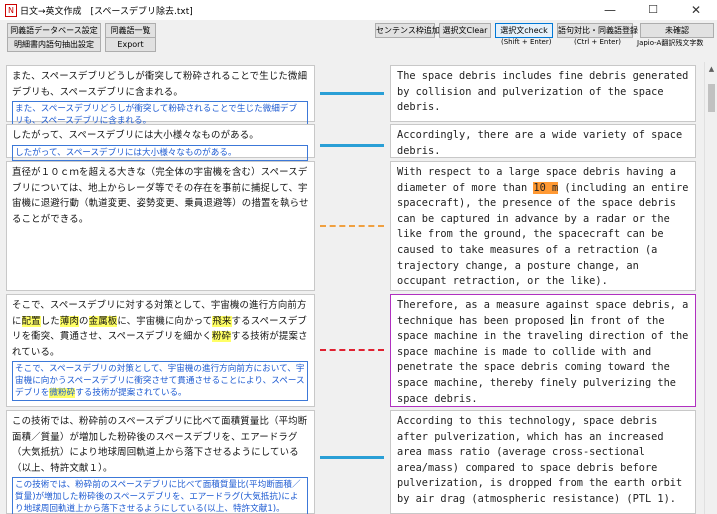 Image resolution: width=717 pixels, height=514 pixels. What do you see at coordinates (407, 30) in the screenshot?
I see `add-sentence-frame-button: センテンス枠追加` at bounding box center [407, 30].